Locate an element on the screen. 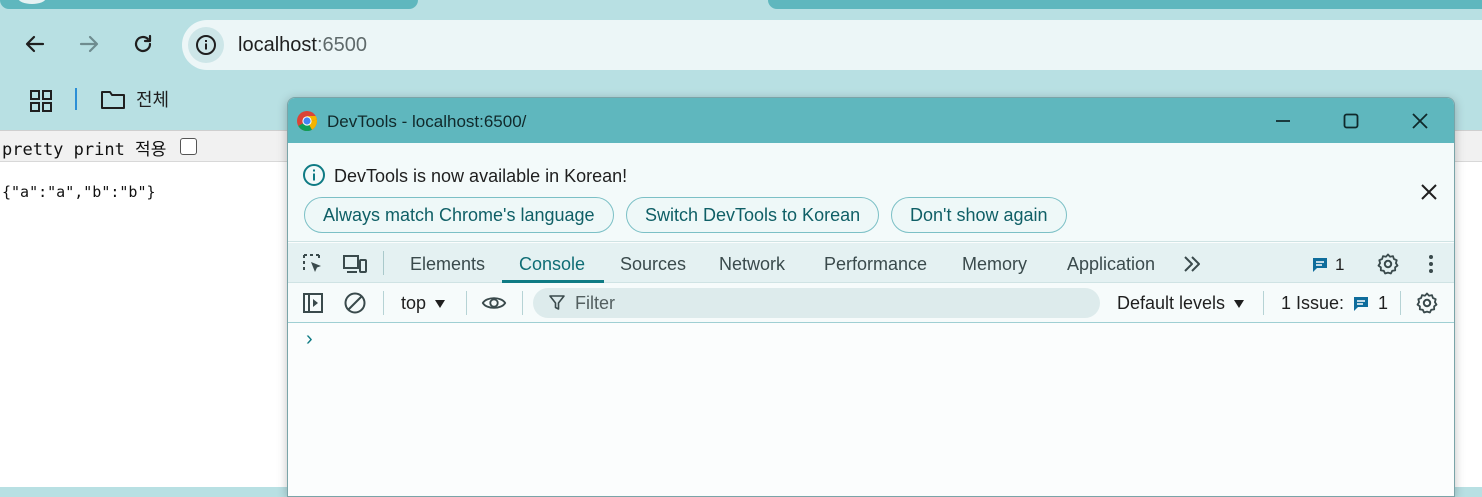 Image resolution: width=1482 pixels, height=497 pixels. chevron-double-right-icon is located at coordinates (1192, 264).